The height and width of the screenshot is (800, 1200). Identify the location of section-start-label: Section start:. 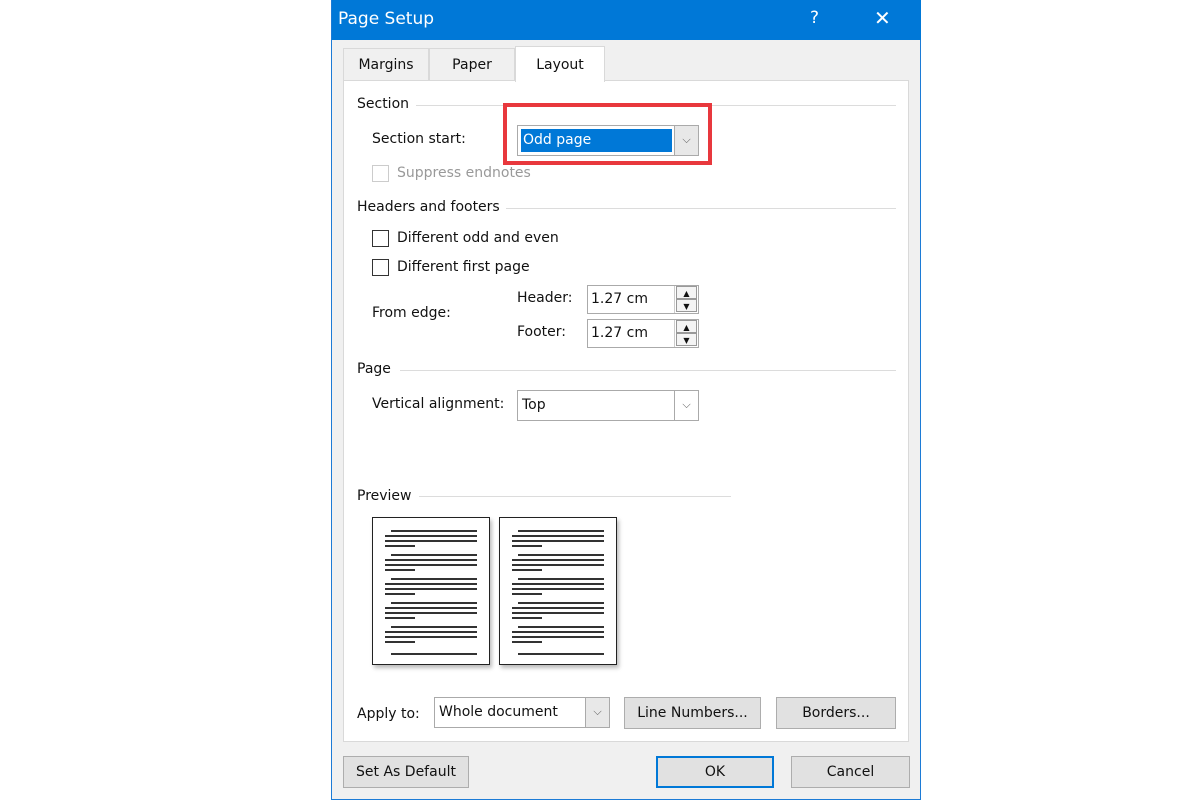
(419, 139).